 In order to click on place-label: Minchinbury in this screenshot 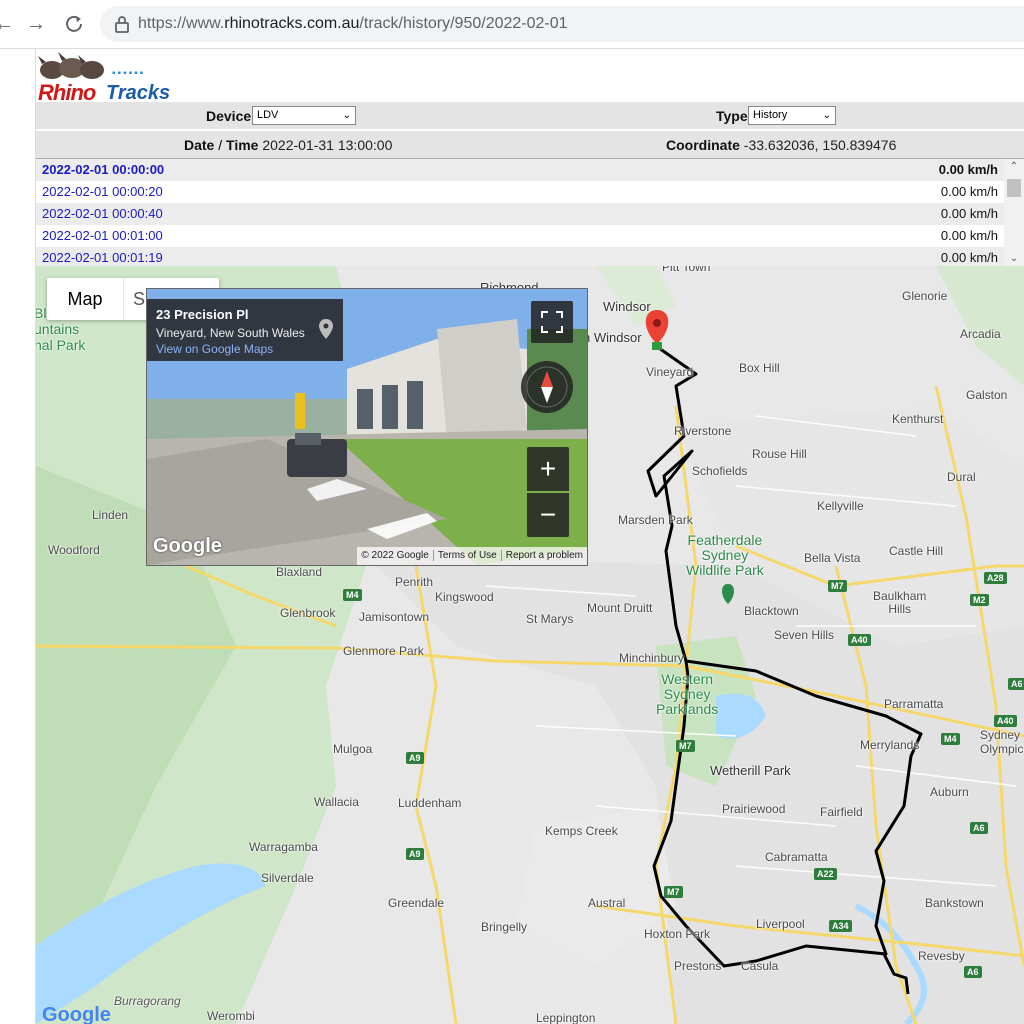, I will do `click(651, 658)`.